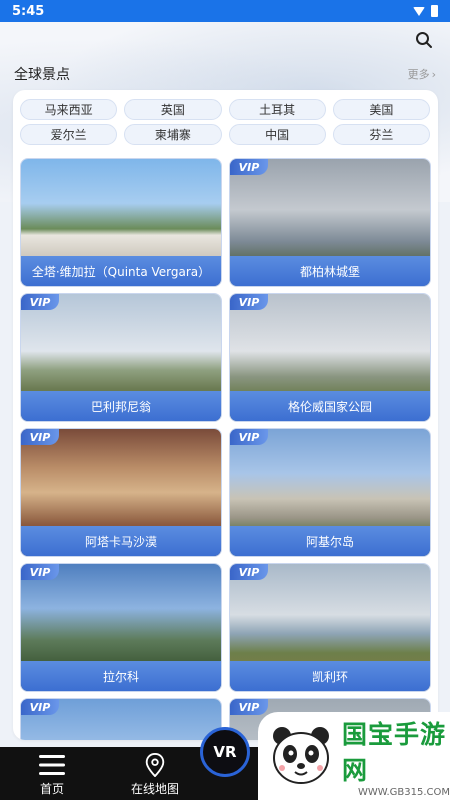  I want to click on country-chip: 土耳其, so click(277, 109).